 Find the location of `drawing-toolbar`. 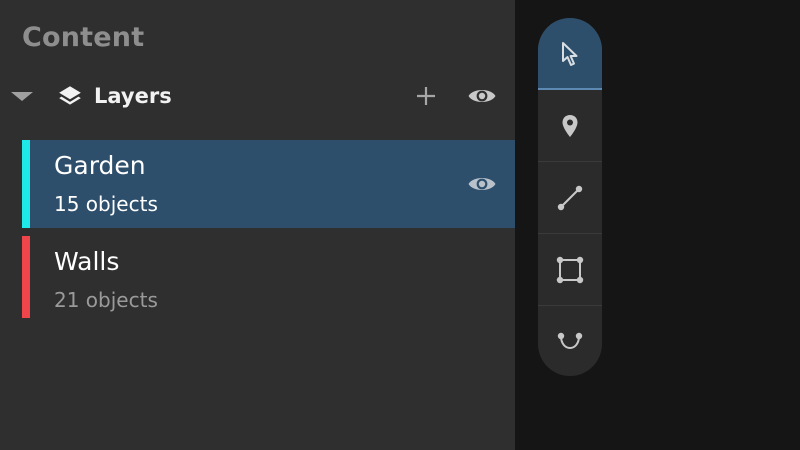

drawing-toolbar is located at coordinates (570, 197).